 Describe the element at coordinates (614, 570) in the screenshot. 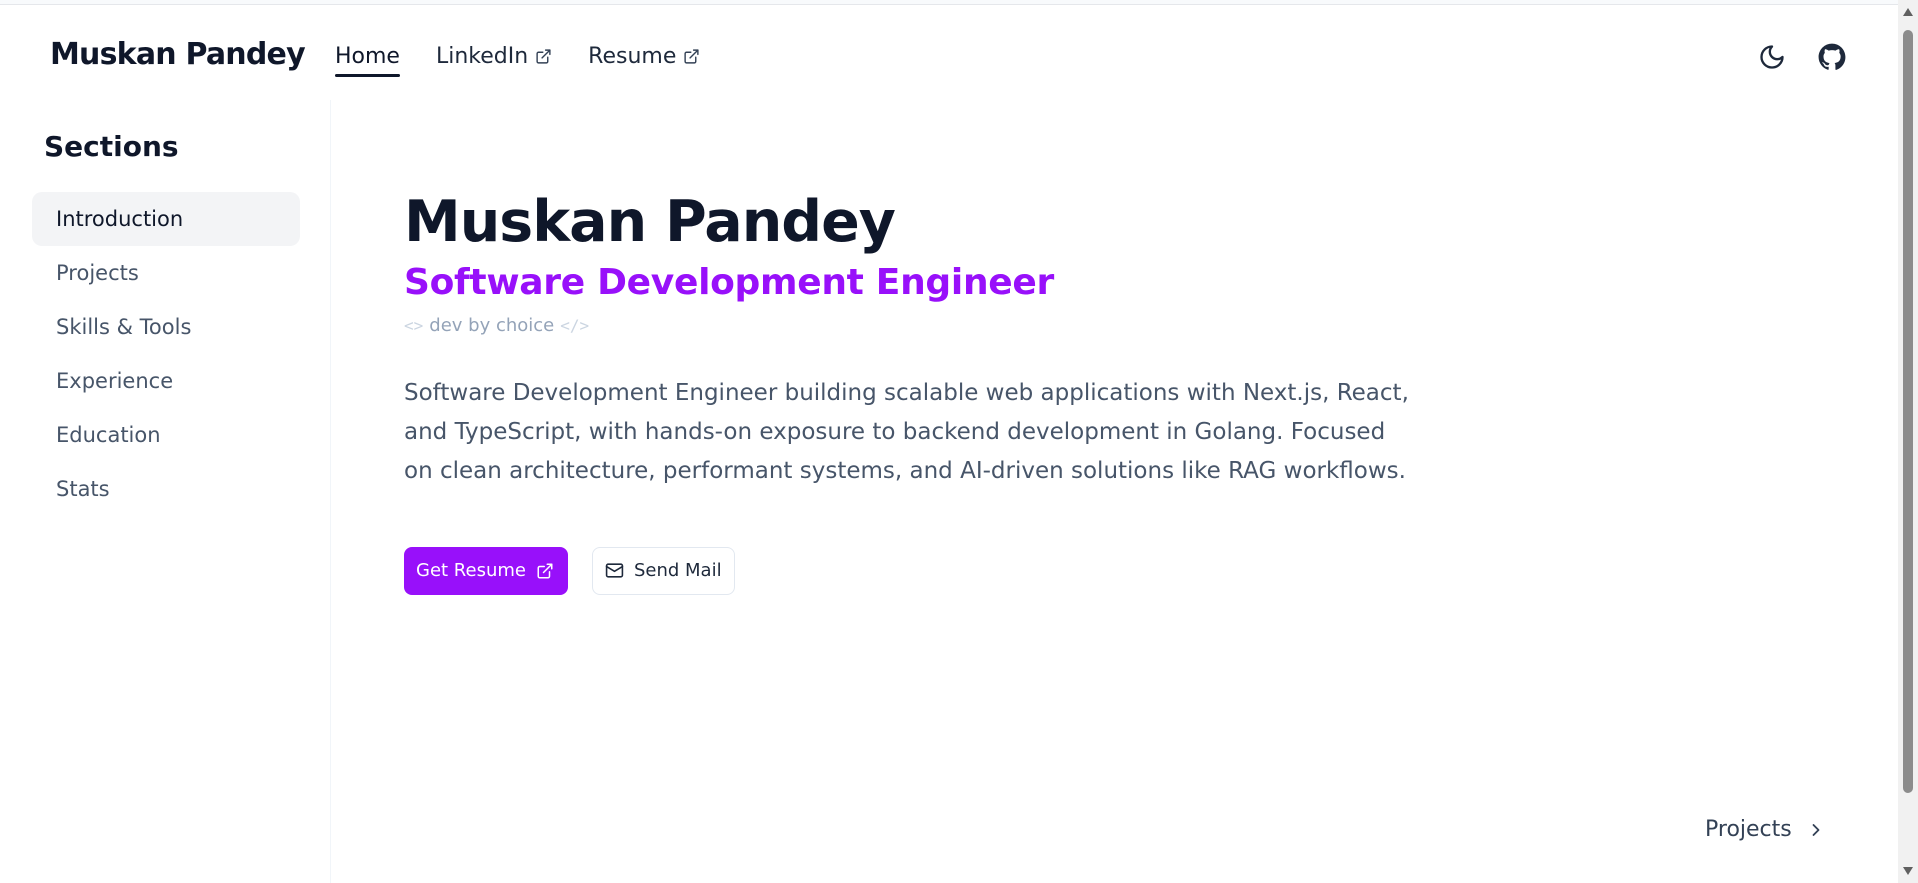

I see `mail-icon` at that location.